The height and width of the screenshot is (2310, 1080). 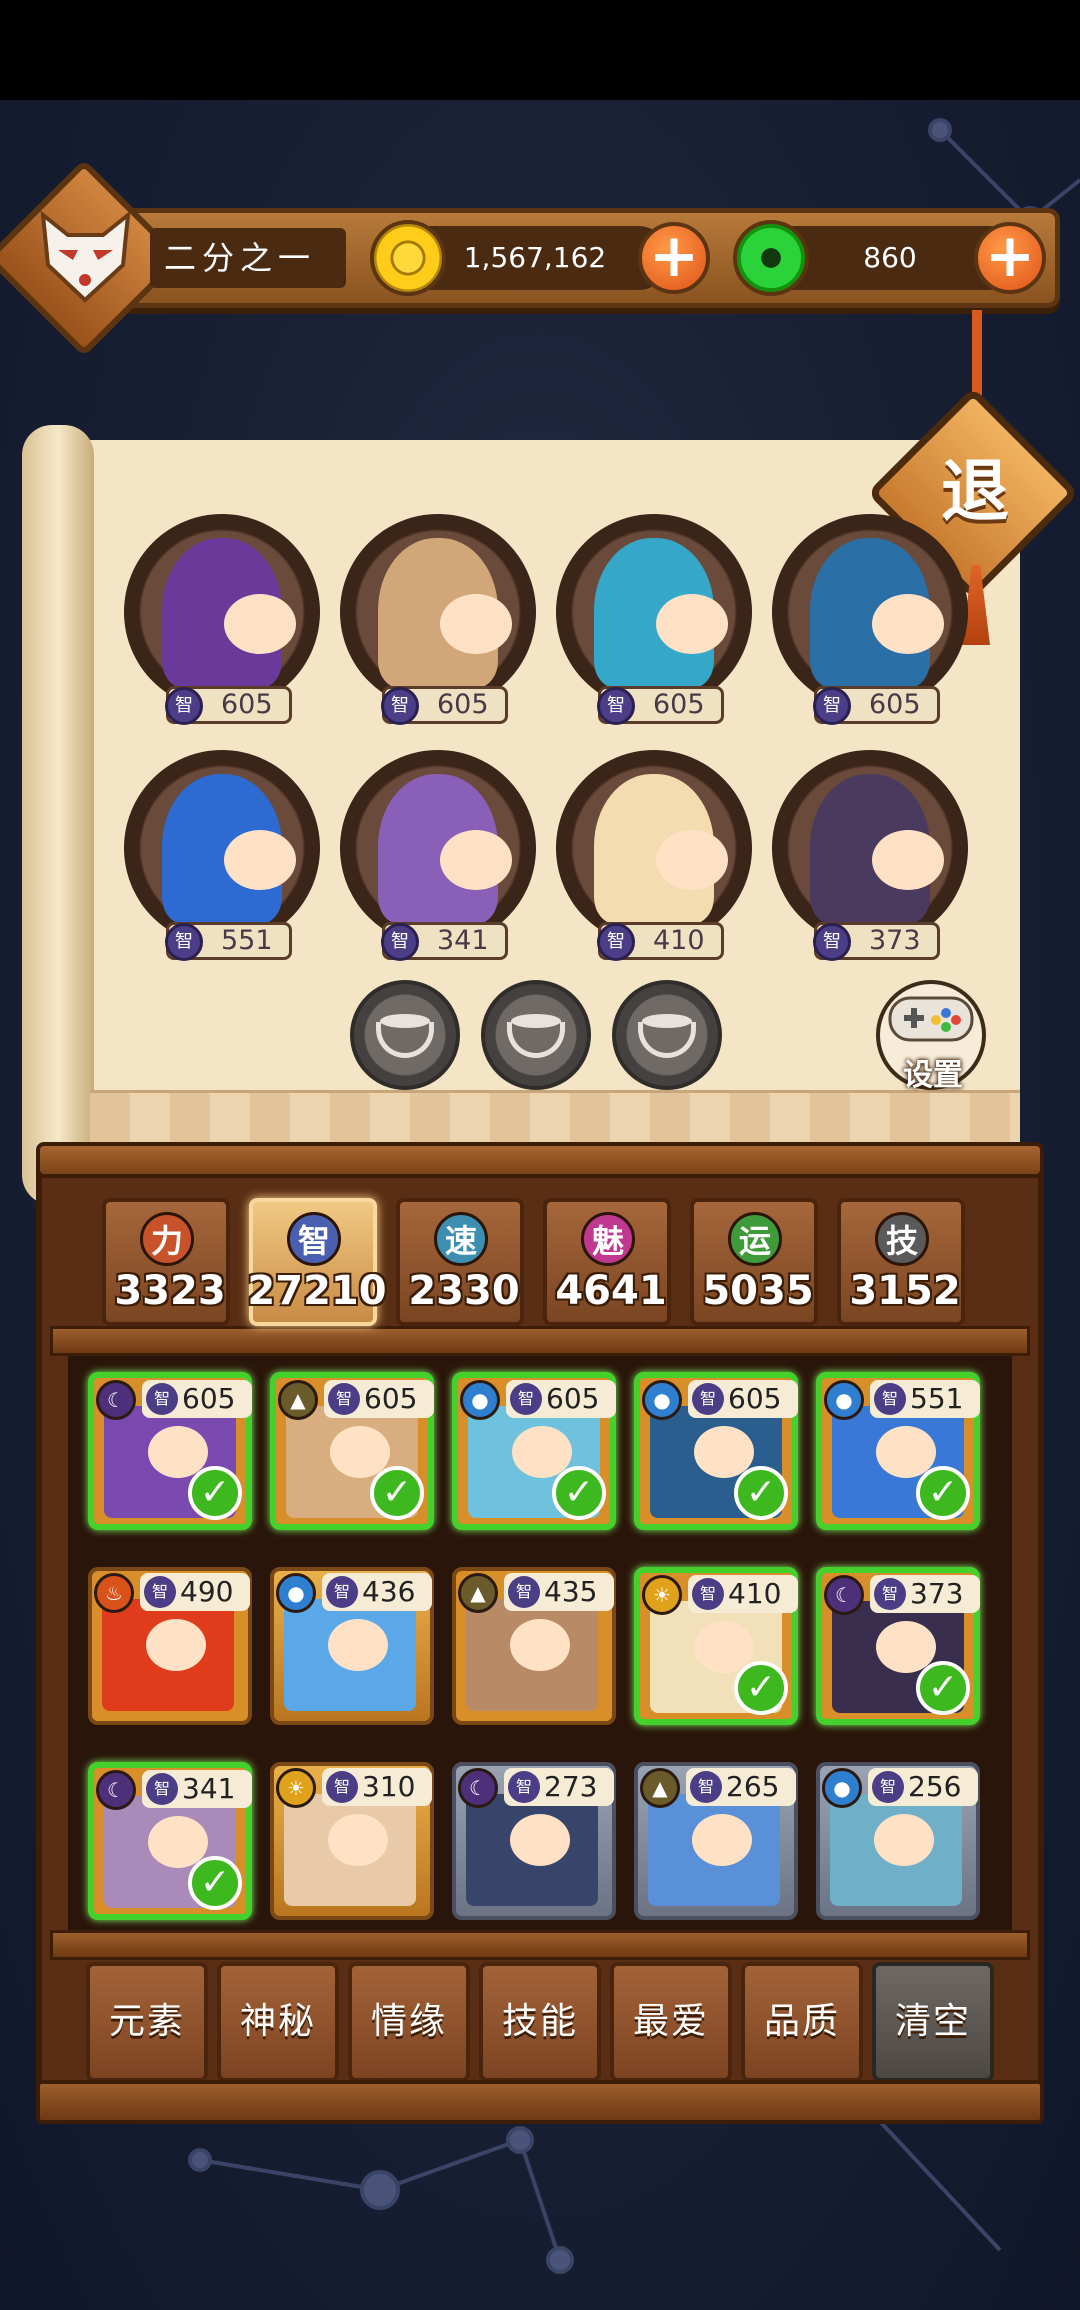 I want to click on coin-icon, so click(x=408, y=258).